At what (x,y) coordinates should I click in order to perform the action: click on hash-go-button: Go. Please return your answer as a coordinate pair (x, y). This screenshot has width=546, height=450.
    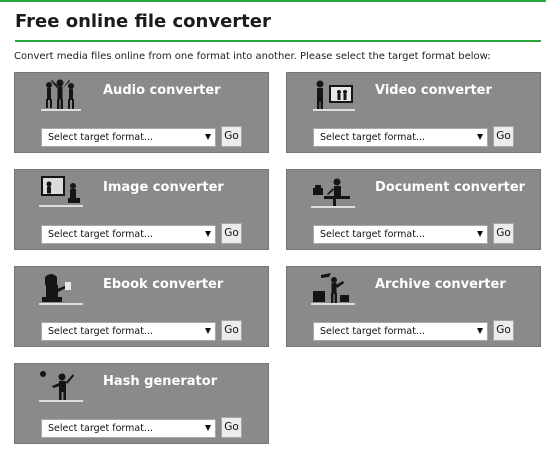
    Looking at the image, I should click on (231, 427).